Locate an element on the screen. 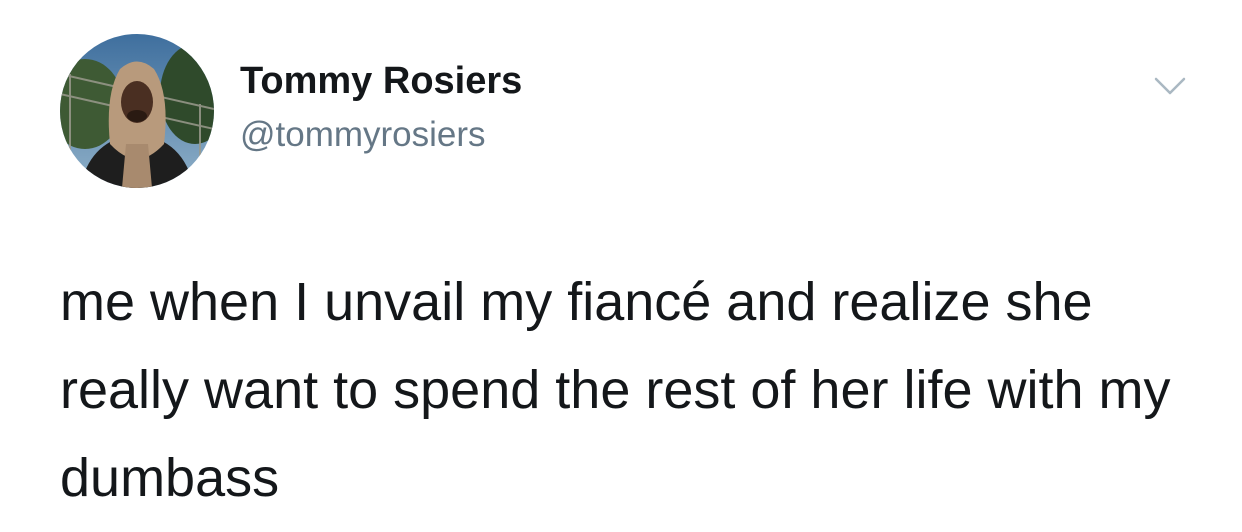 The image size is (1242, 532). avatar is located at coordinates (137, 111).